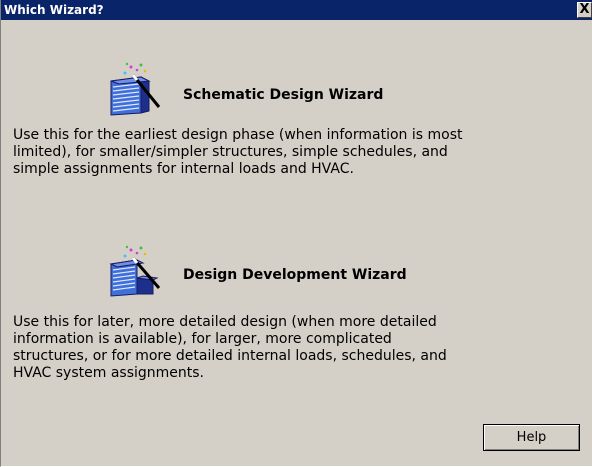 The height and width of the screenshot is (467, 592). What do you see at coordinates (295, 275) in the screenshot?
I see `development-wizard-title: Design Development Wizard` at bounding box center [295, 275].